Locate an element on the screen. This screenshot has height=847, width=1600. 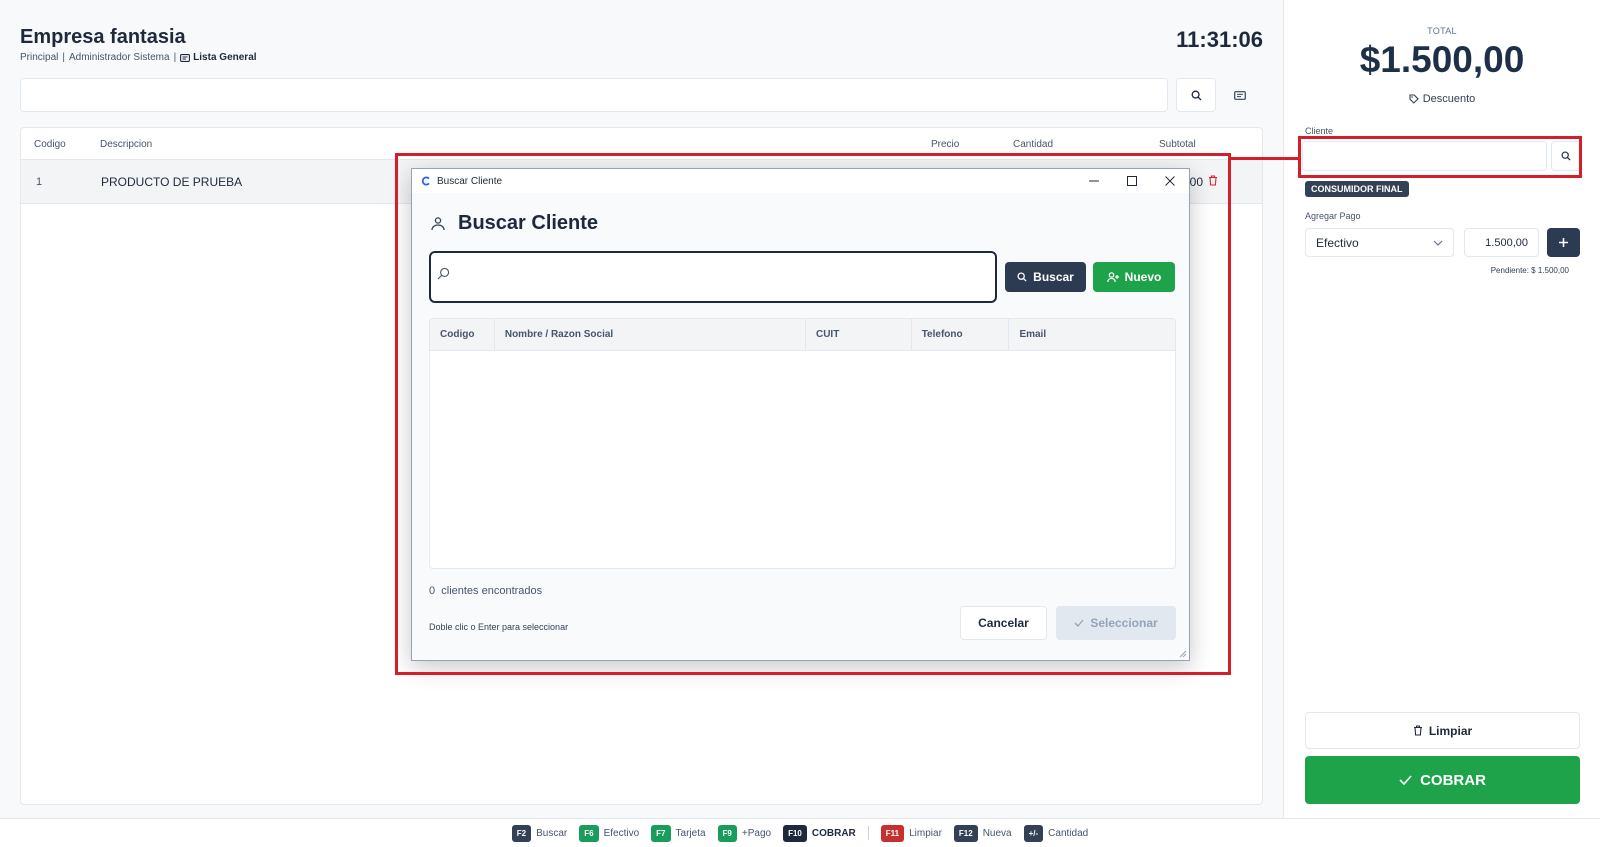
minimize-icon is located at coordinates (1094, 181).